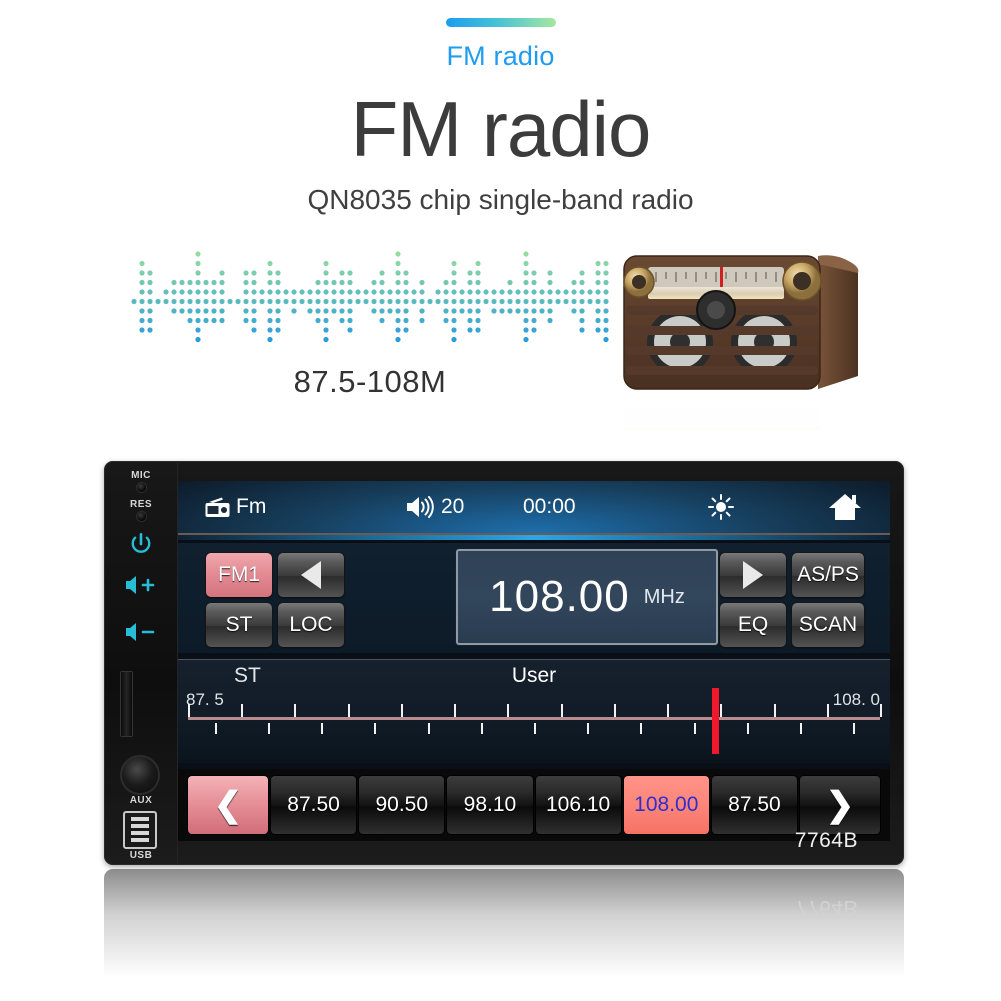 The width and height of the screenshot is (1001, 1001). What do you see at coordinates (741, 343) in the screenshot?
I see `retro-radio-image` at bounding box center [741, 343].